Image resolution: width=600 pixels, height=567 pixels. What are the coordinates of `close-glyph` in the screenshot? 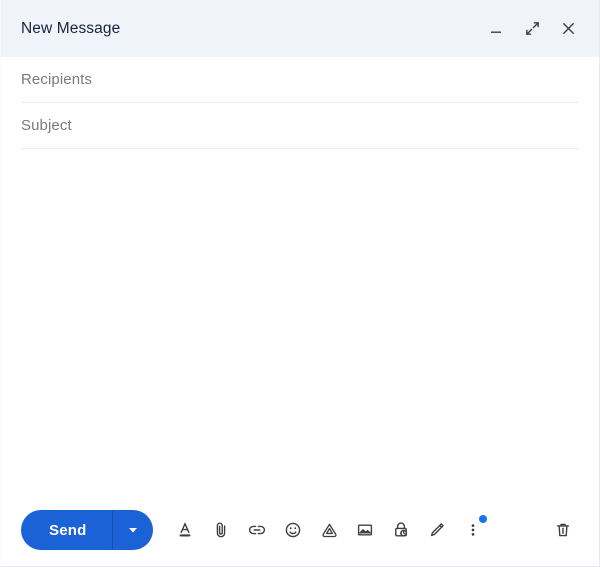 It's located at (568, 28).